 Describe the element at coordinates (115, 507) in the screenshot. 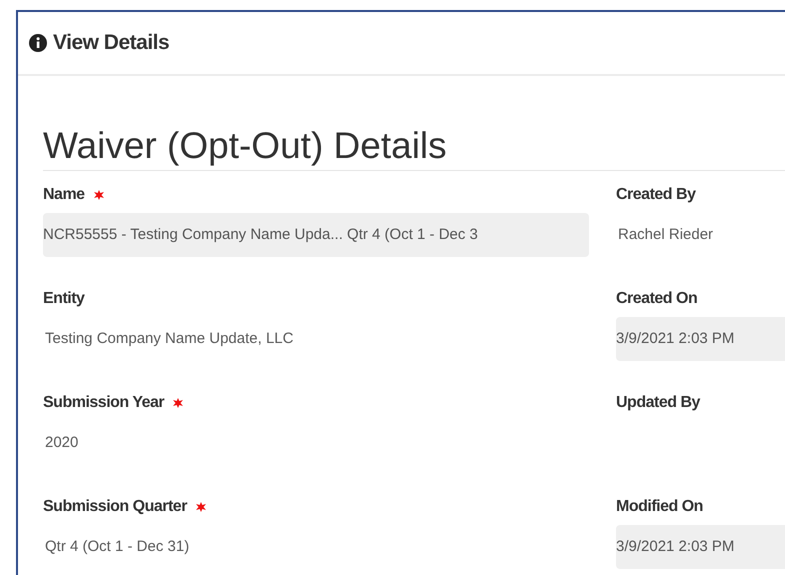

I see `field-label: Submission Quarter` at that location.